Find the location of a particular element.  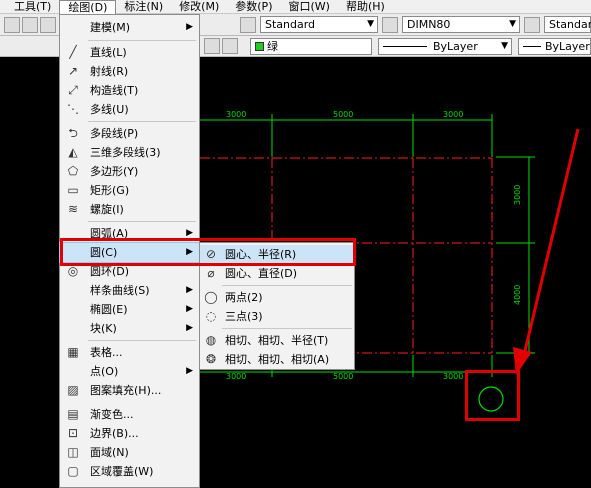

menu-item-wipeout: ▢ 区域覆盖(W) is located at coordinates (129, 471).